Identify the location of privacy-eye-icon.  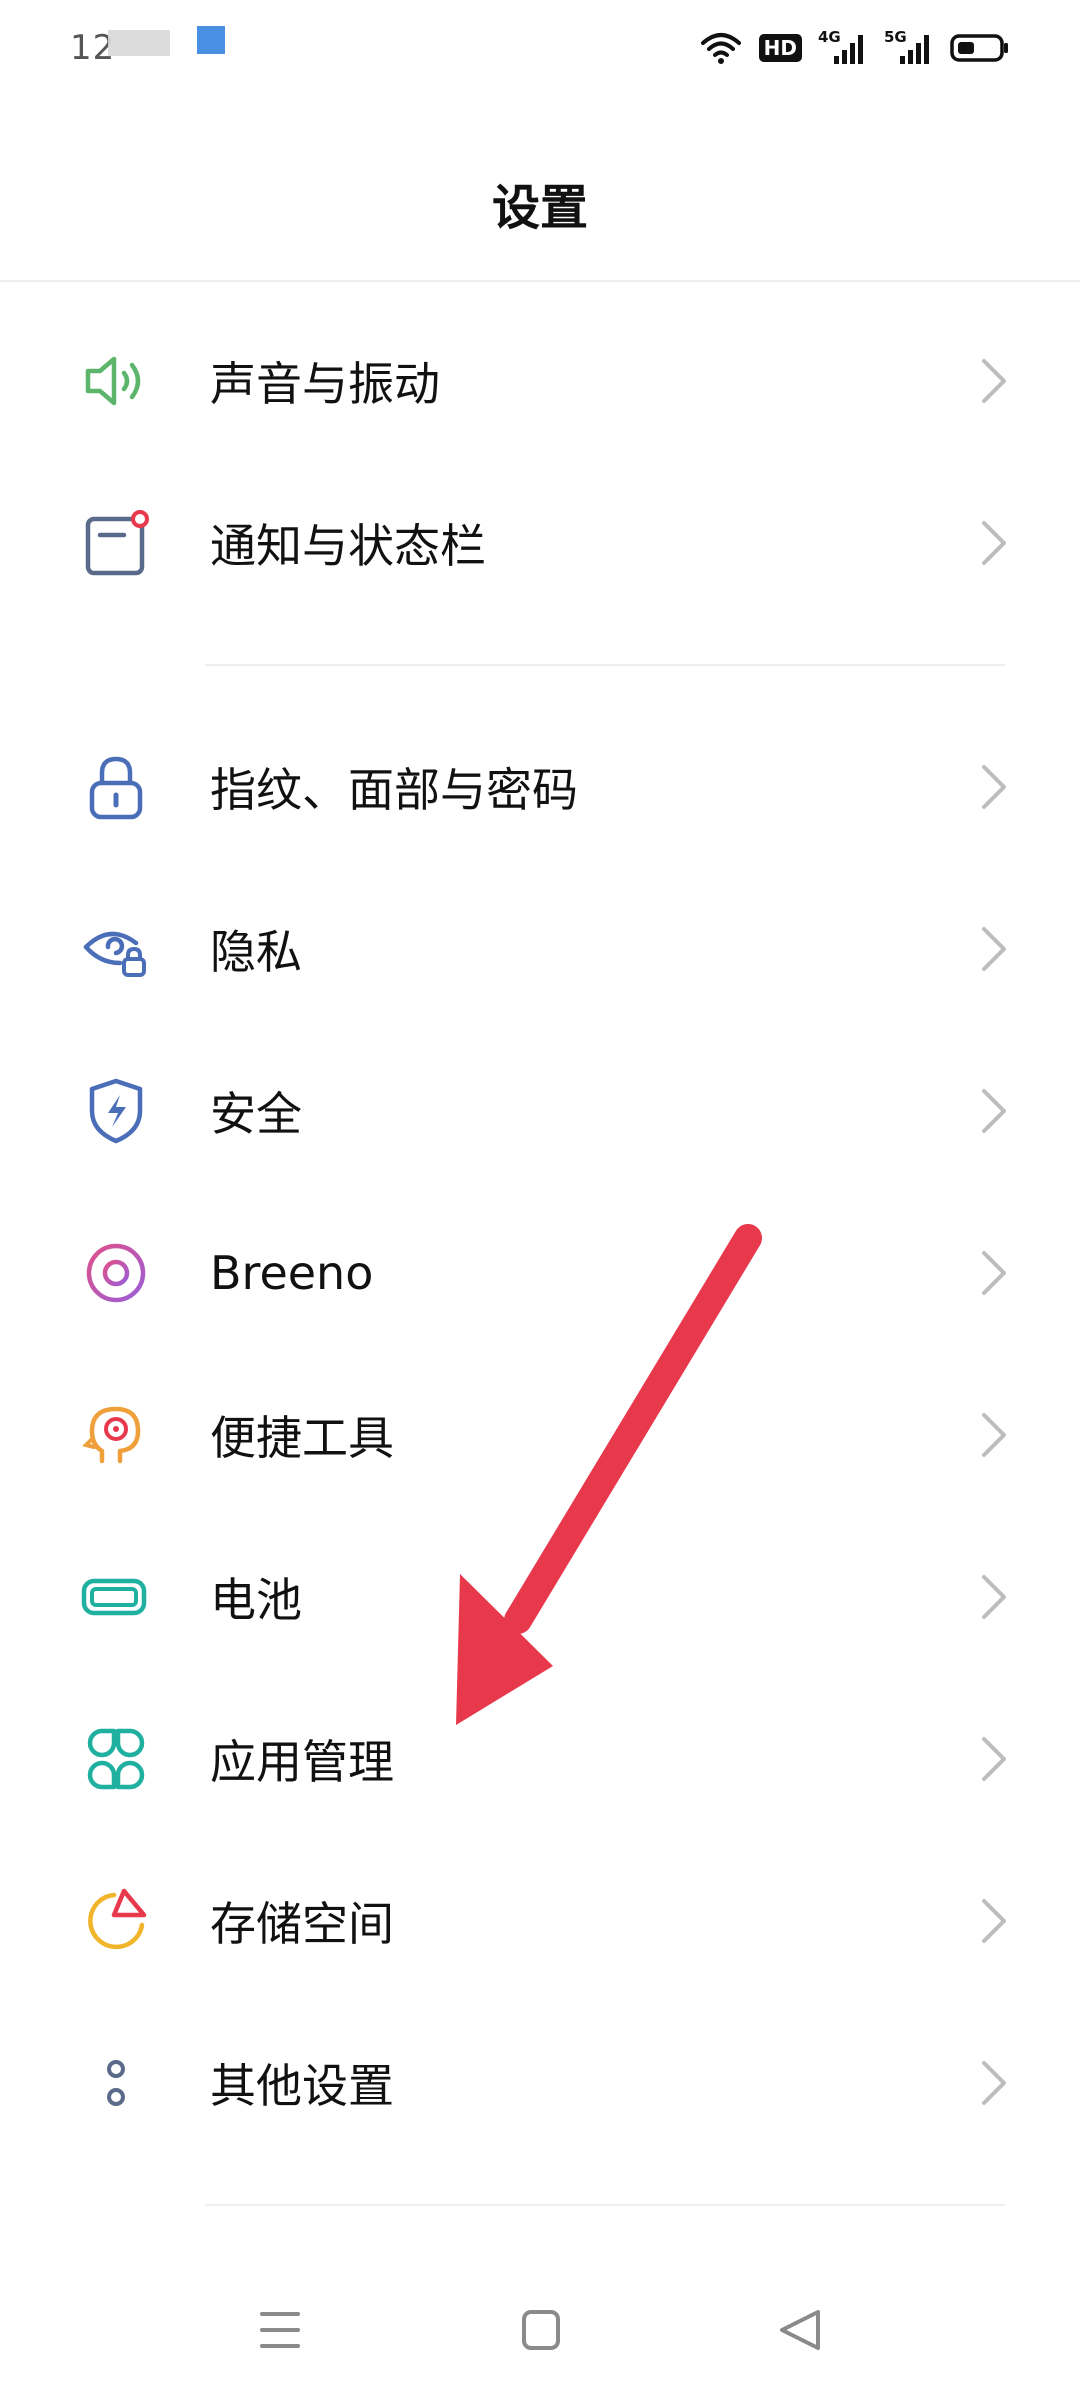
(116, 949).